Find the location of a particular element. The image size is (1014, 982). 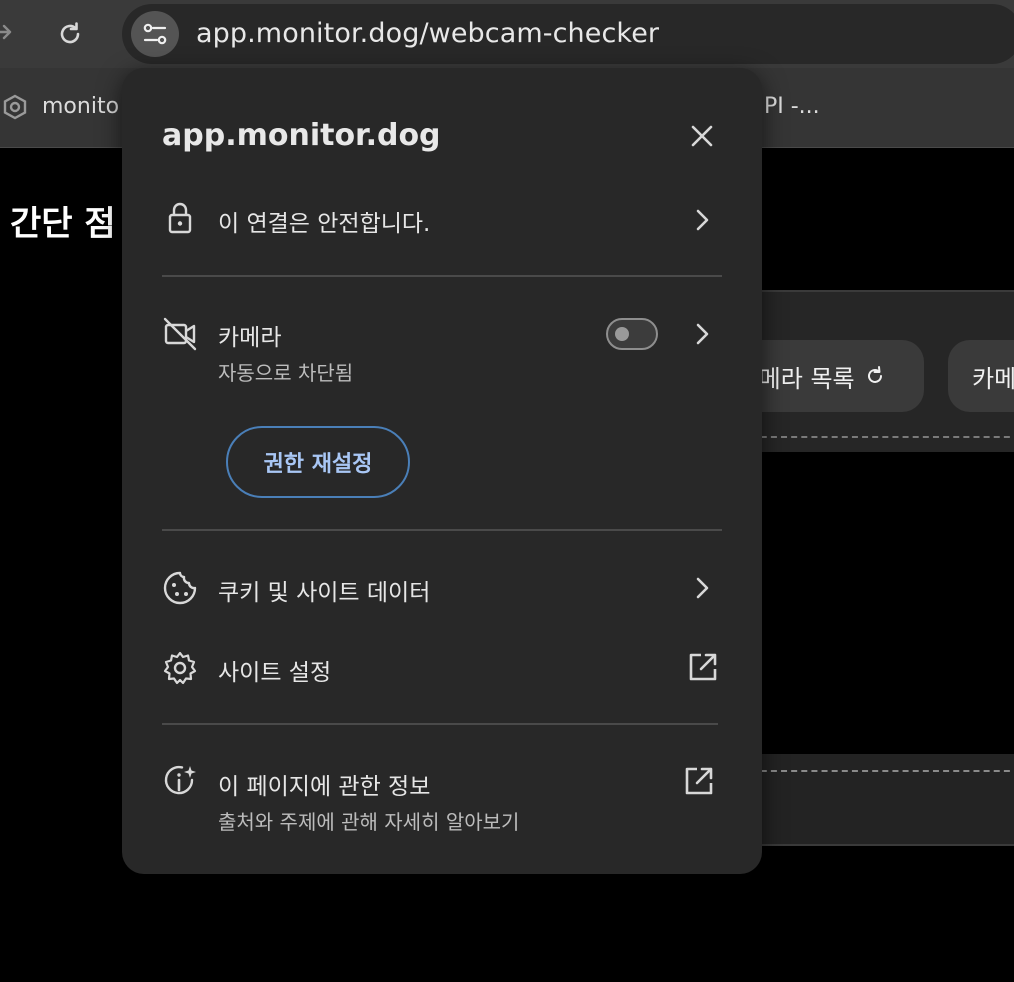

tune-icon is located at coordinates (155, 34).